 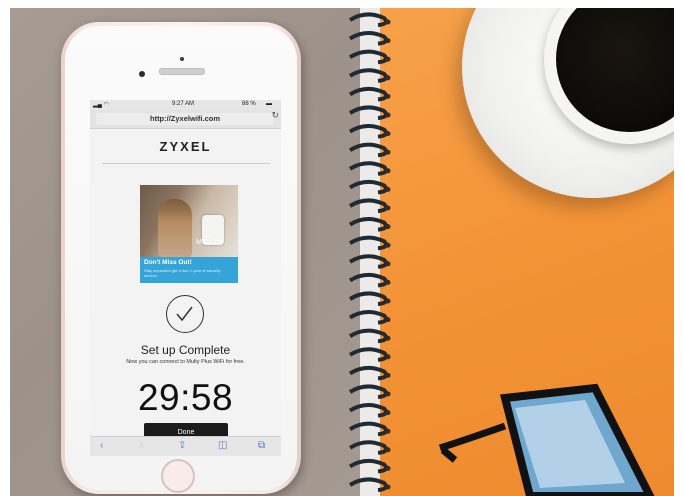 I want to click on home-button, so click(x=178, y=476).